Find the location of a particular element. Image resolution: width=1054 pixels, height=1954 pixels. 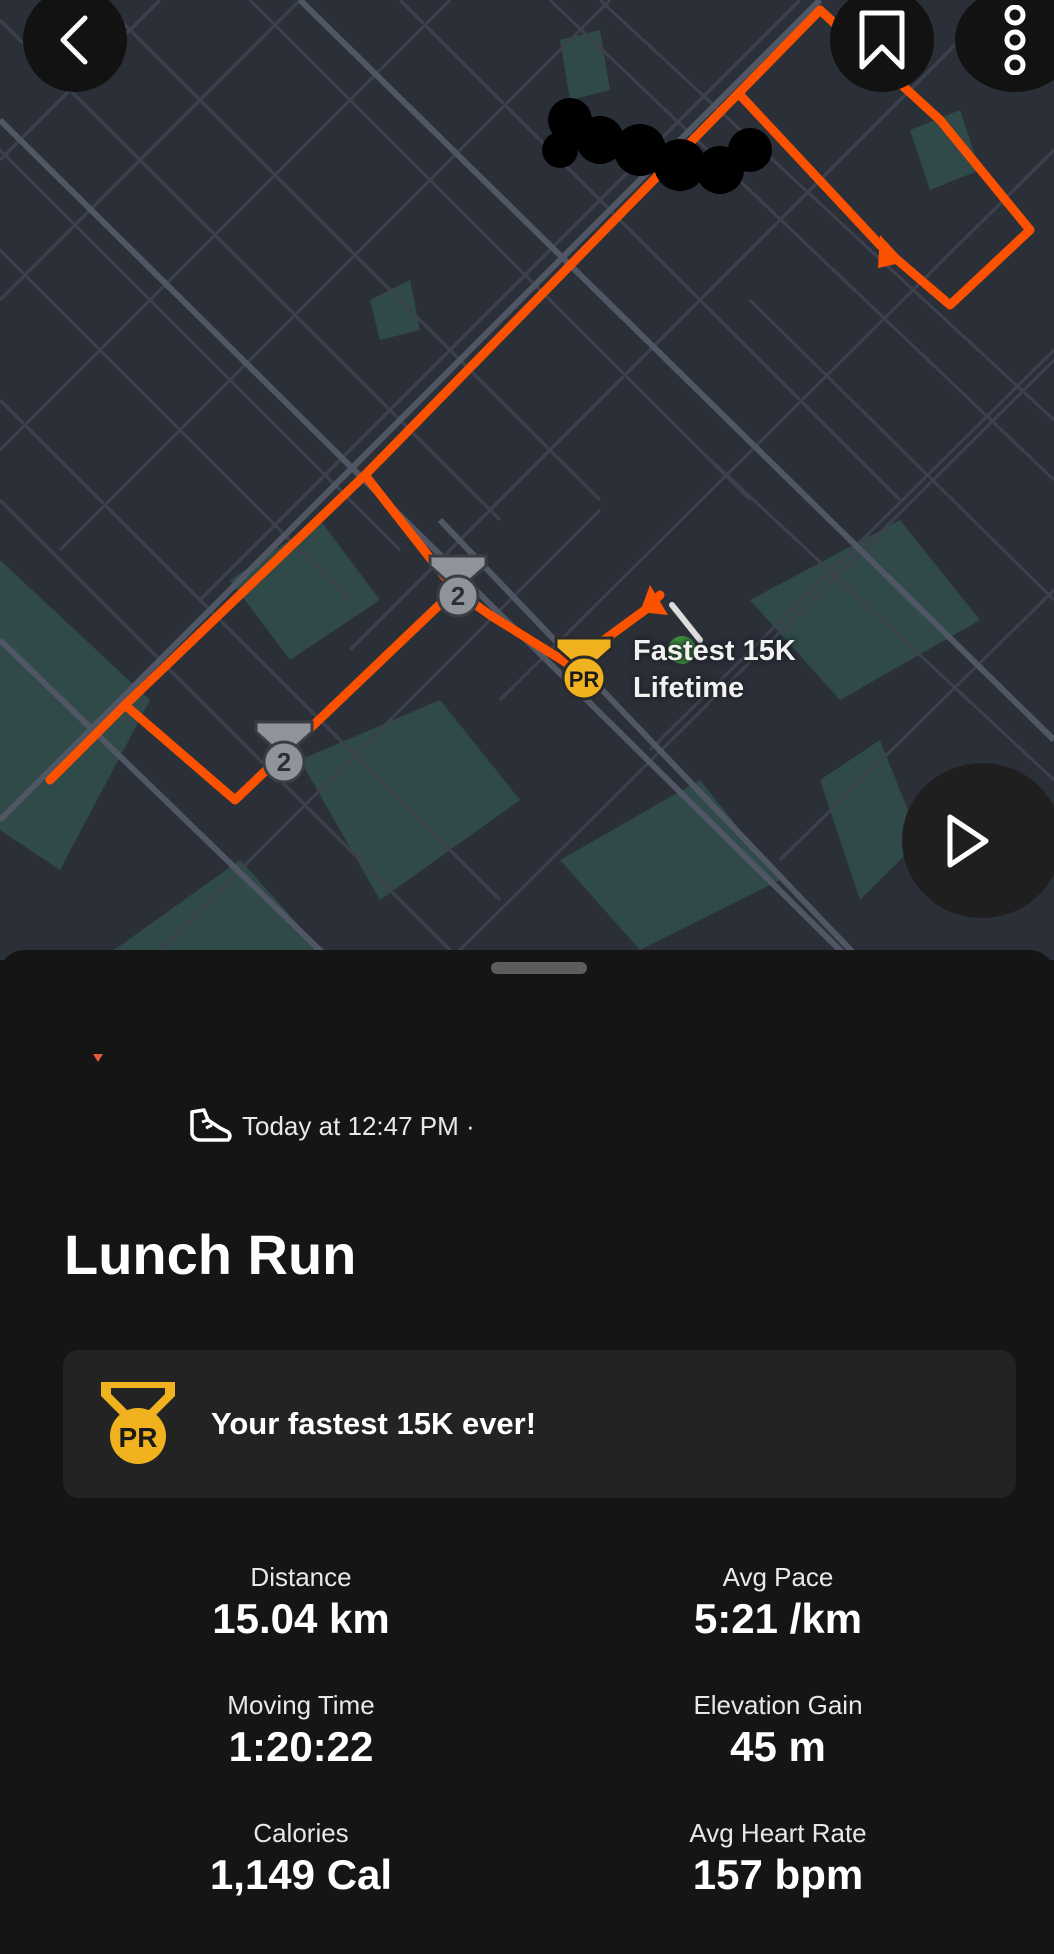

stat-value: 1:20:22 is located at coordinates (301, 1746).